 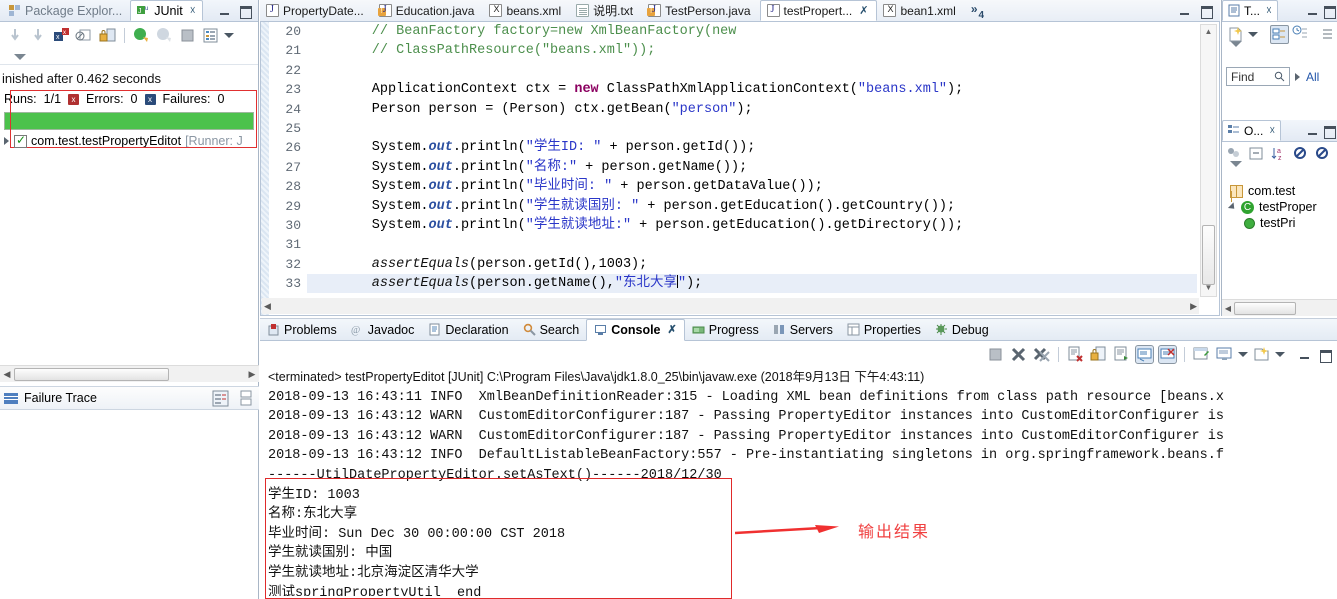 I want to click on console-tab-properties: Properties, so click(x=884, y=330).